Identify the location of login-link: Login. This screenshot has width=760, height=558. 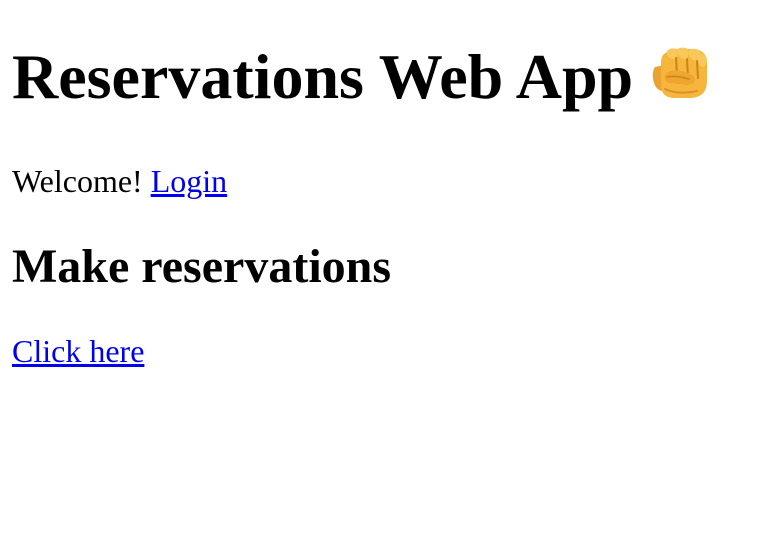
(189, 181).